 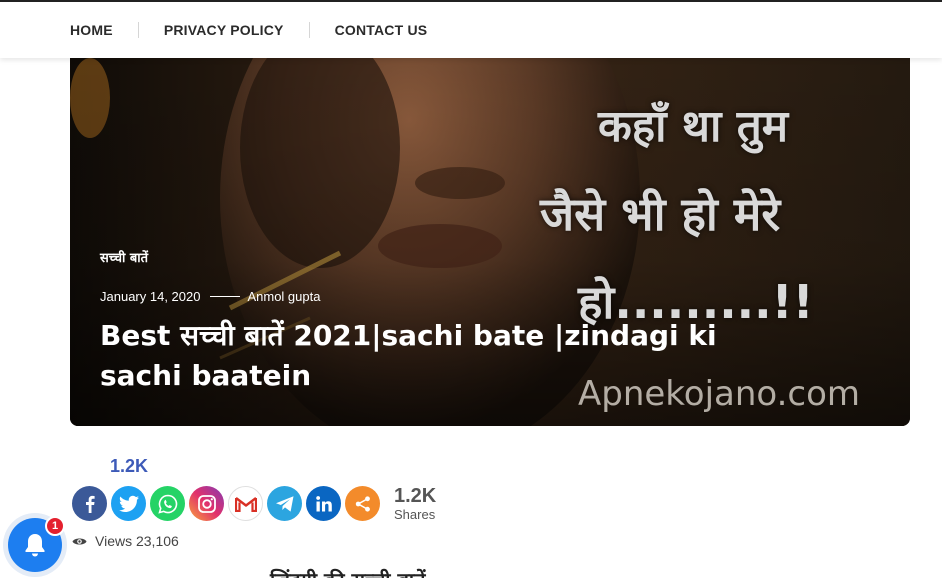 What do you see at coordinates (225, 296) in the screenshot?
I see `meta-divider` at bounding box center [225, 296].